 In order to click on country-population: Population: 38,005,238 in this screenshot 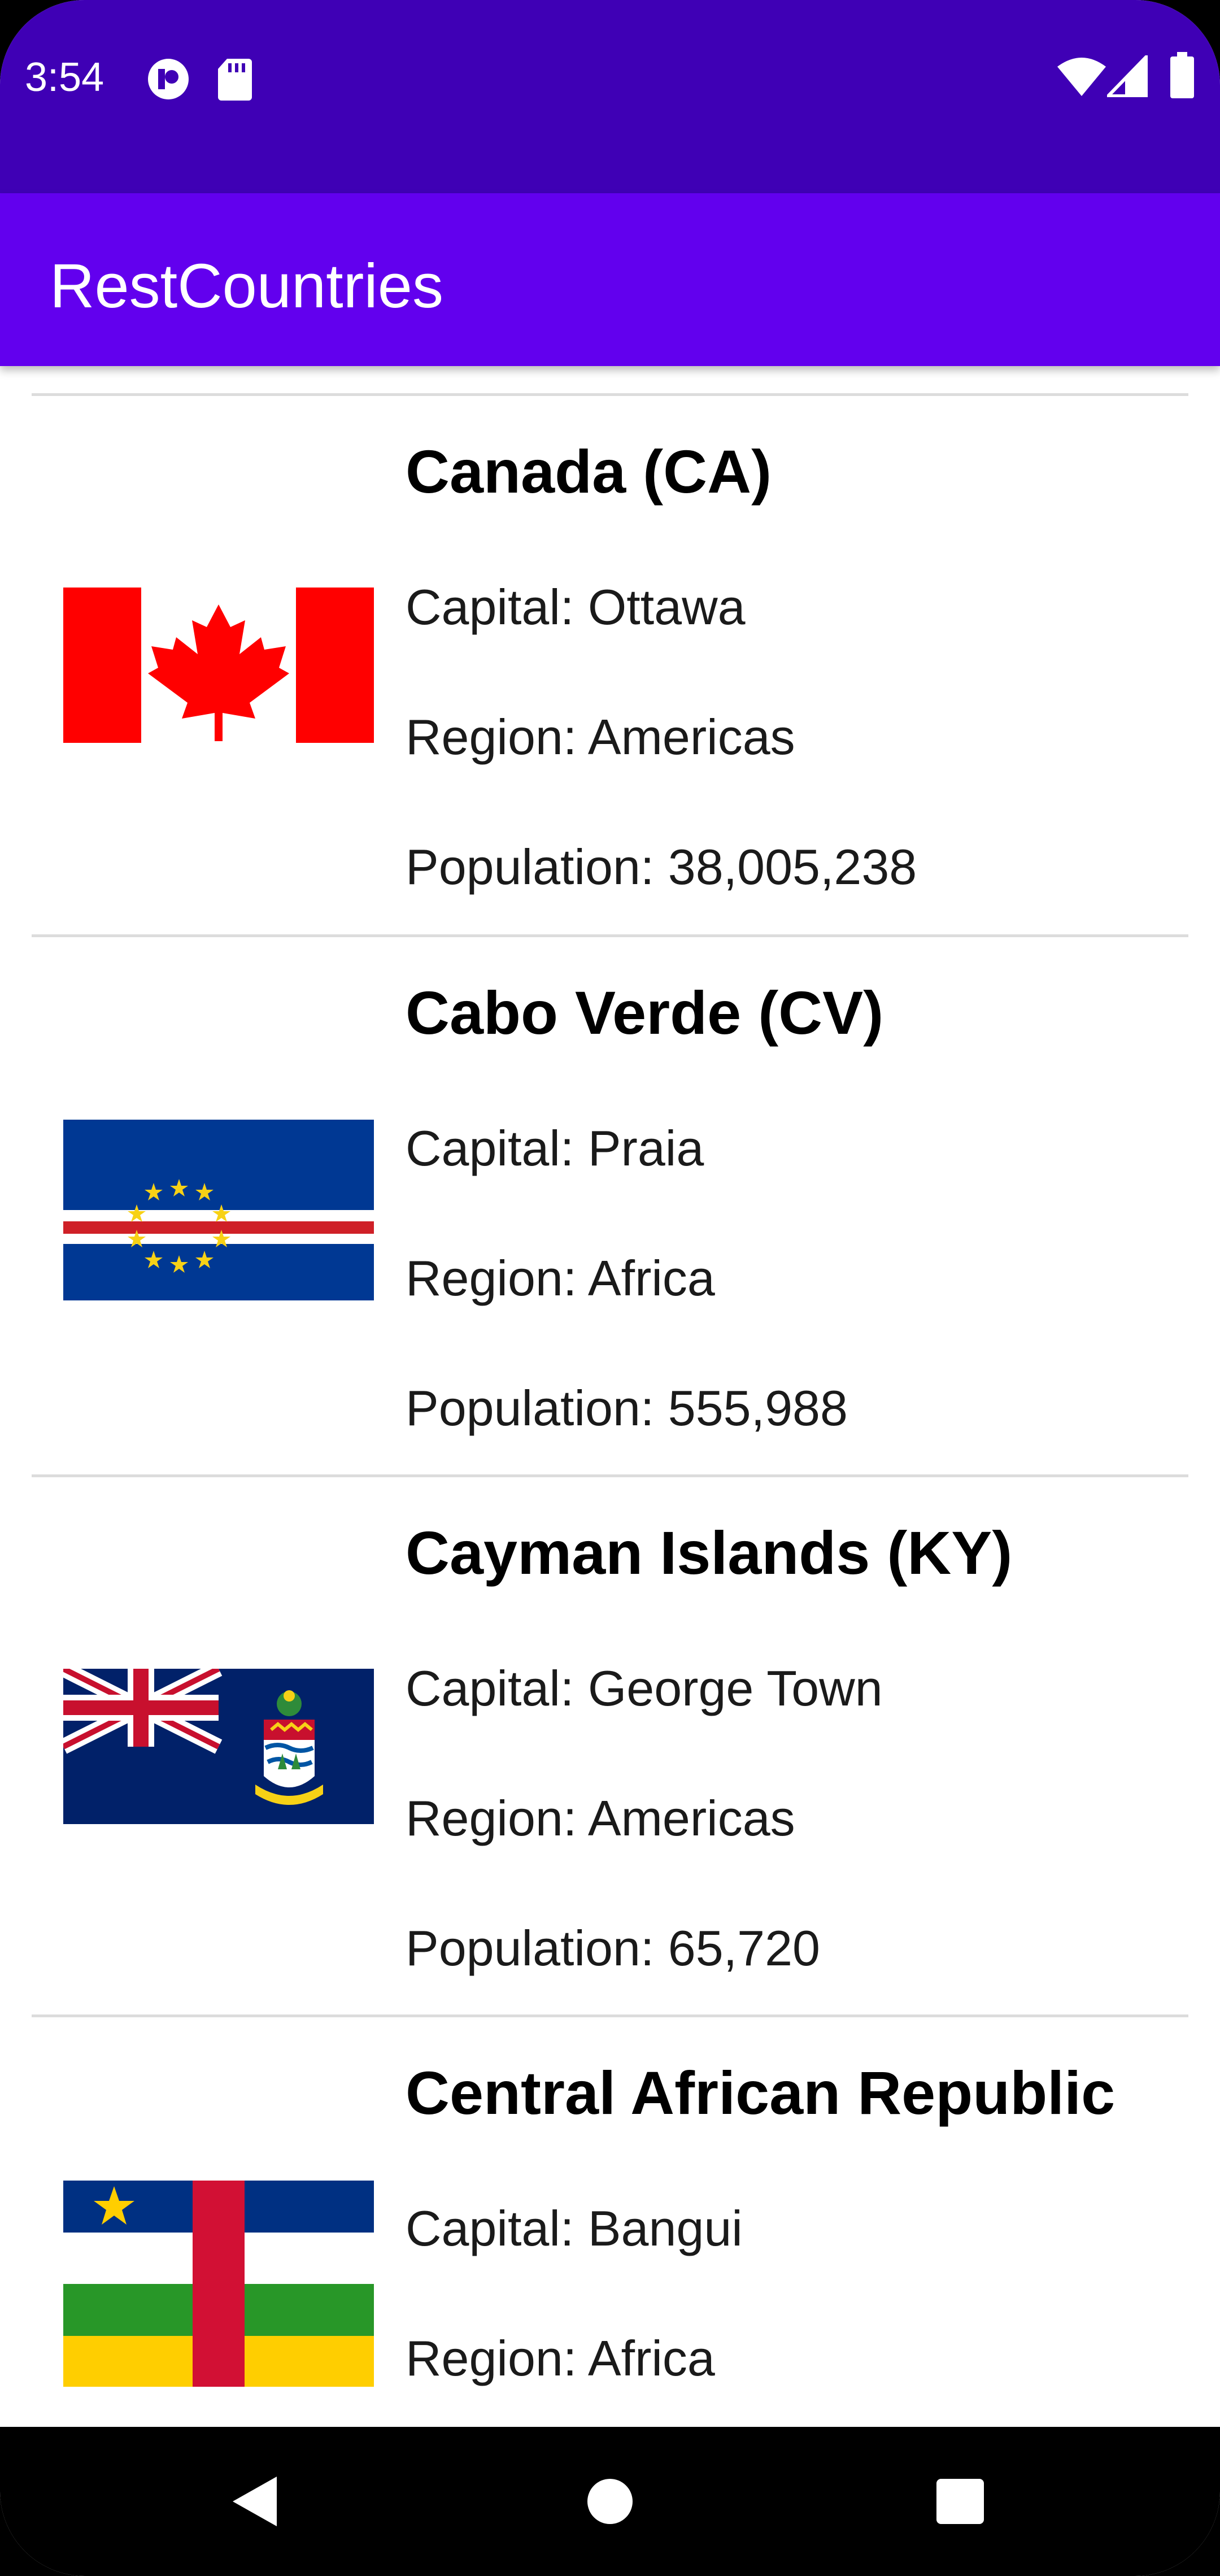, I will do `click(661, 867)`.